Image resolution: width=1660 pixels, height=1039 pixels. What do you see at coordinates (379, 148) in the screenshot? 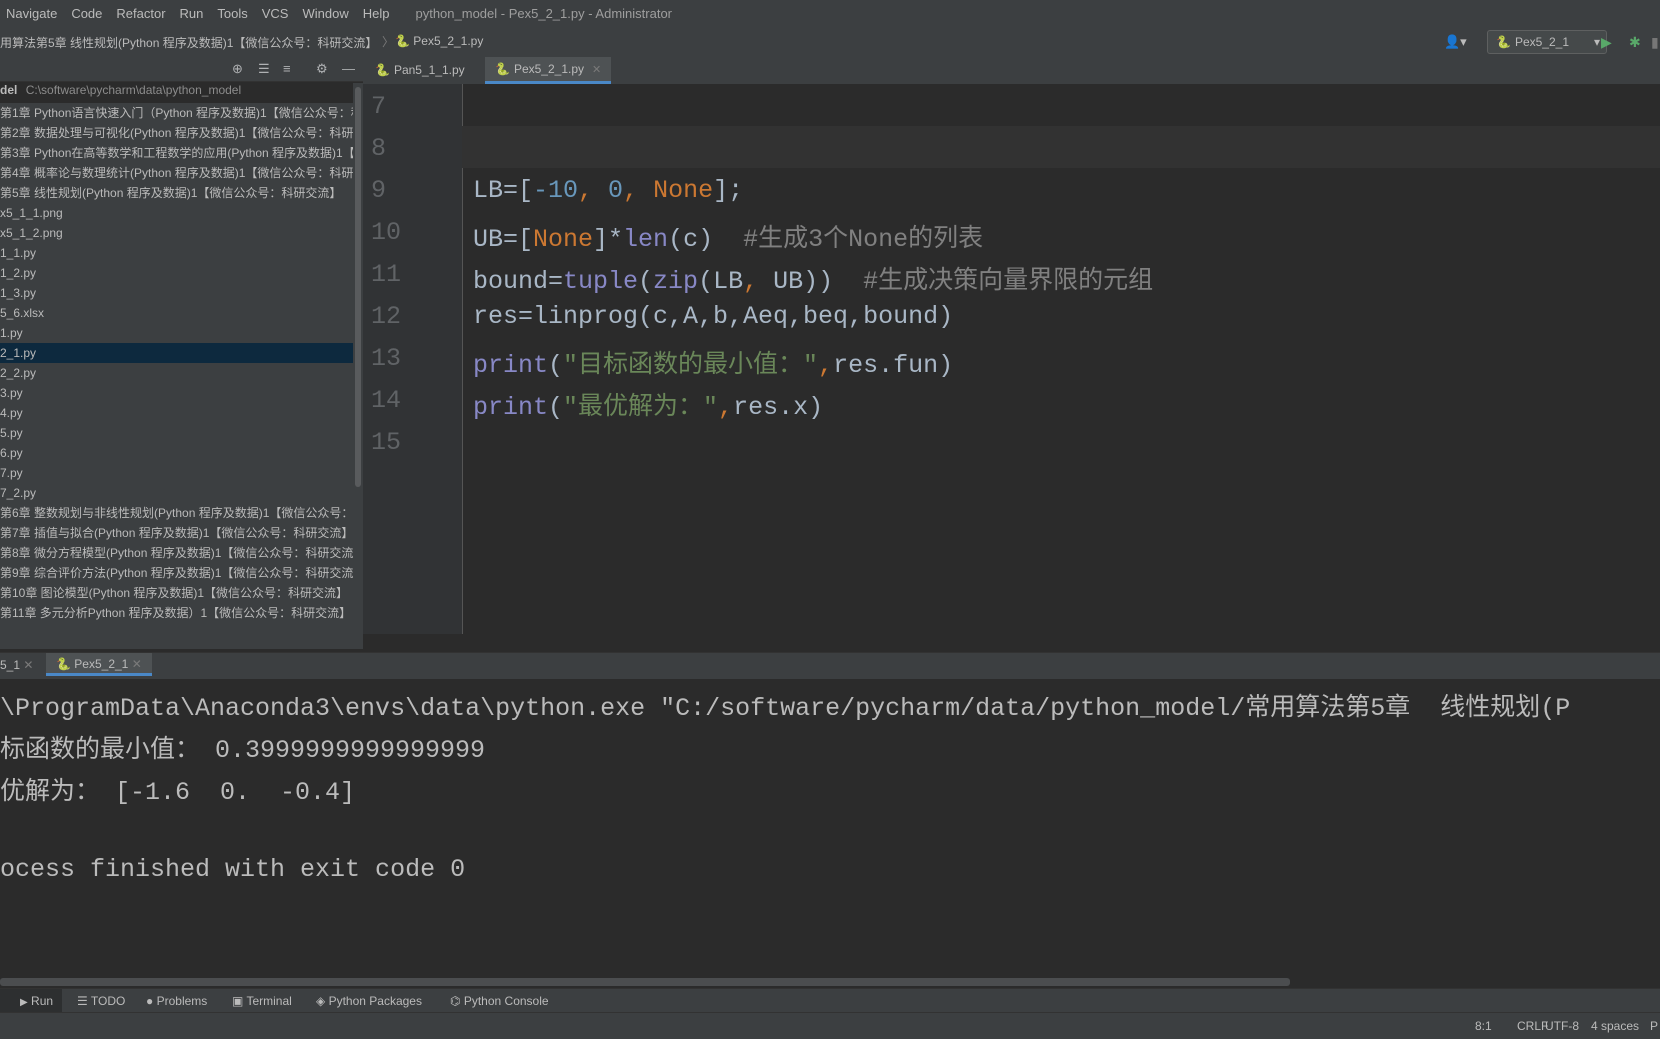
I see `line-number: 8` at bounding box center [379, 148].